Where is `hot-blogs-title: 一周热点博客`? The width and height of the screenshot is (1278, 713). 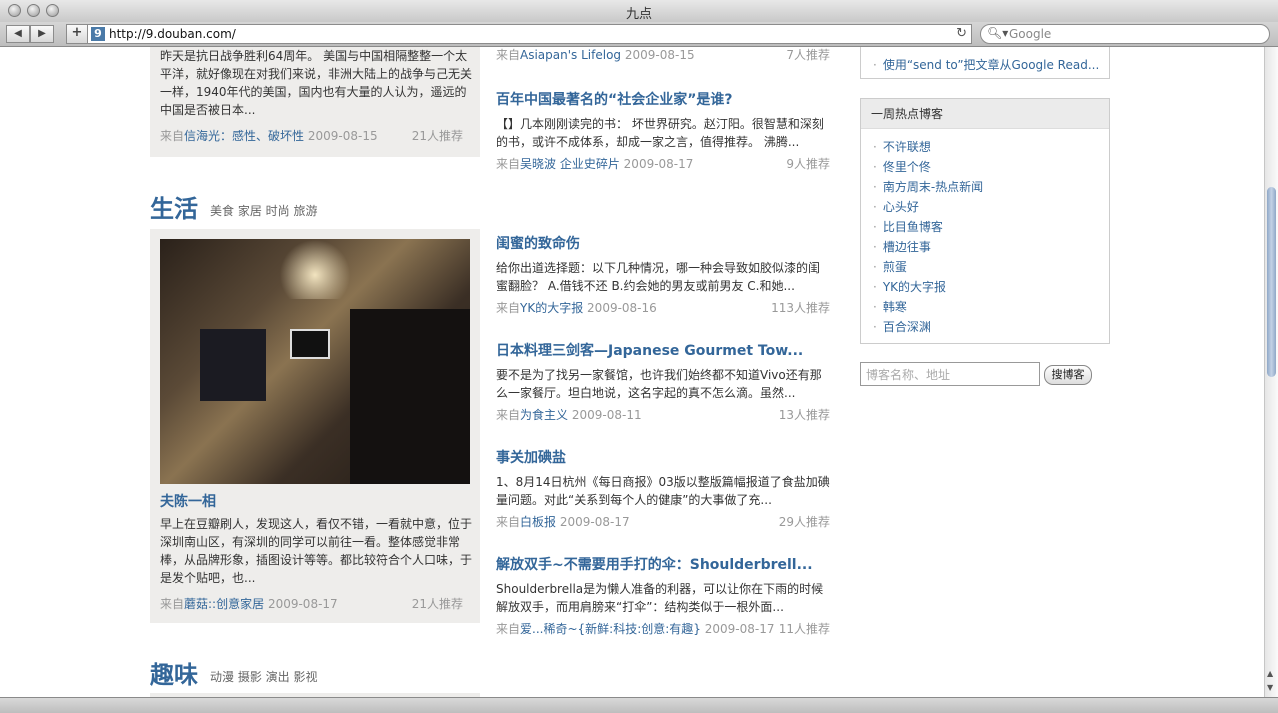
hot-blogs-title: 一周热点博客 is located at coordinates (985, 114).